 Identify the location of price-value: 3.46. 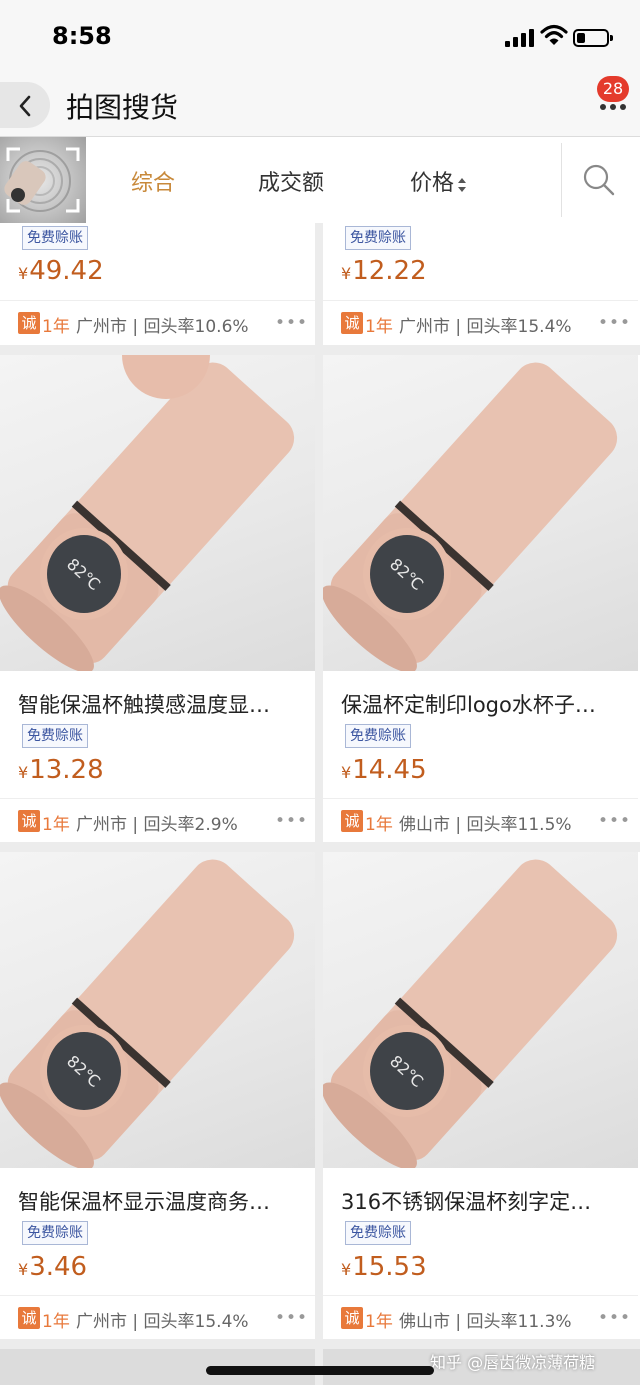
(58, 1267).